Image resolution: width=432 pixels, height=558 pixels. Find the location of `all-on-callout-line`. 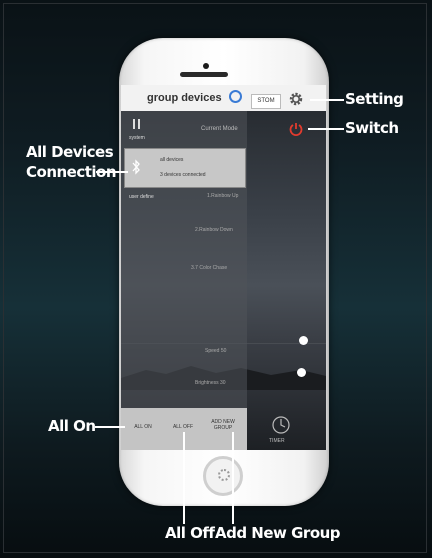

all-on-callout-line is located at coordinates (110, 427).